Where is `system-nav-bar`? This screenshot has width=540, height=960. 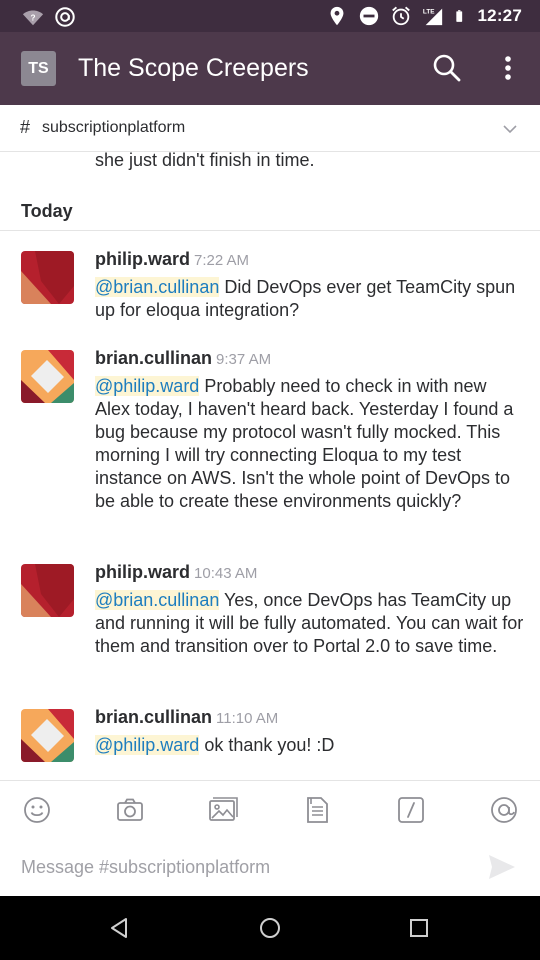
system-nav-bar is located at coordinates (270, 928).